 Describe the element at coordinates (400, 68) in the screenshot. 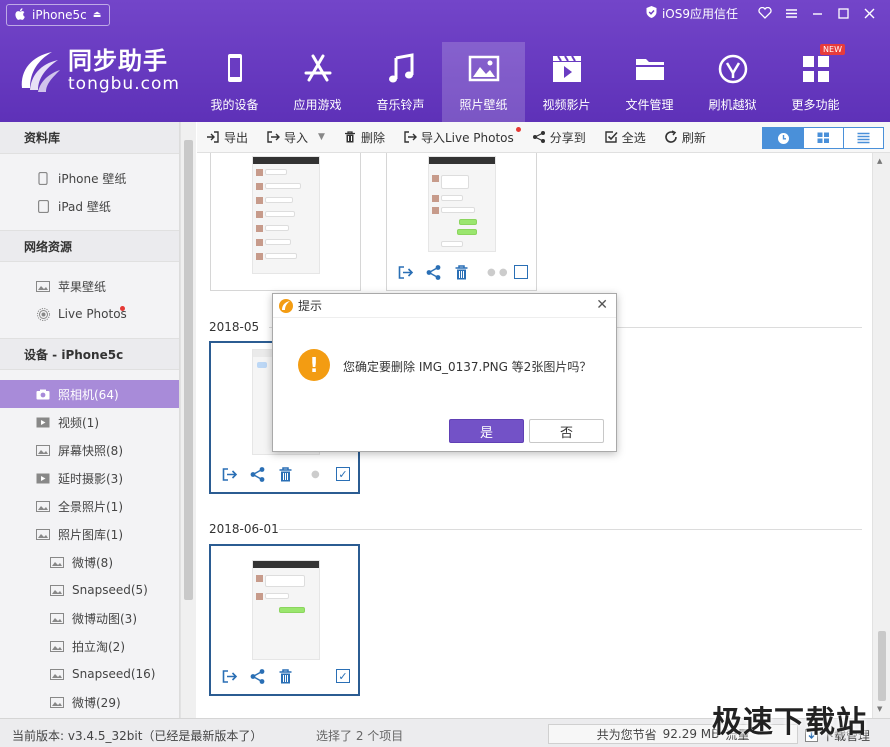

I see `music-icon` at that location.